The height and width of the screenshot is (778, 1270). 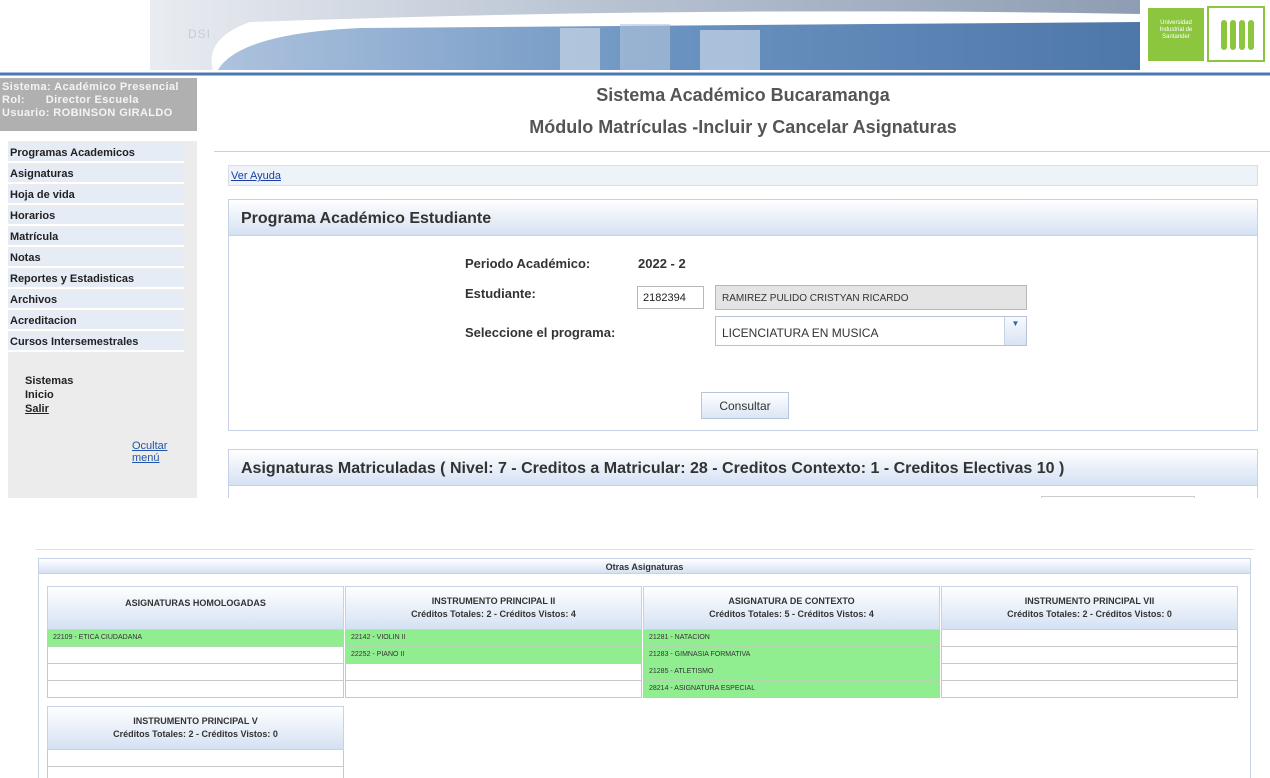 What do you see at coordinates (791, 689) in the screenshot?
I see `subject-row: 28214 - ASIGNATURA ESPECIAL` at bounding box center [791, 689].